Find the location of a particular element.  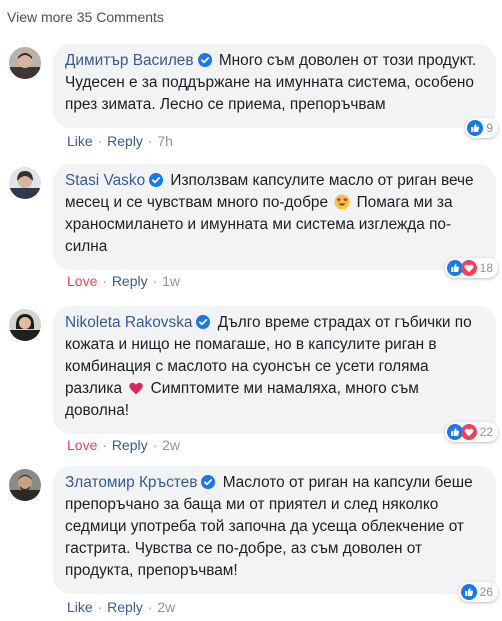

comment-author: Златомир Кръстев is located at coordinates (131, 482).